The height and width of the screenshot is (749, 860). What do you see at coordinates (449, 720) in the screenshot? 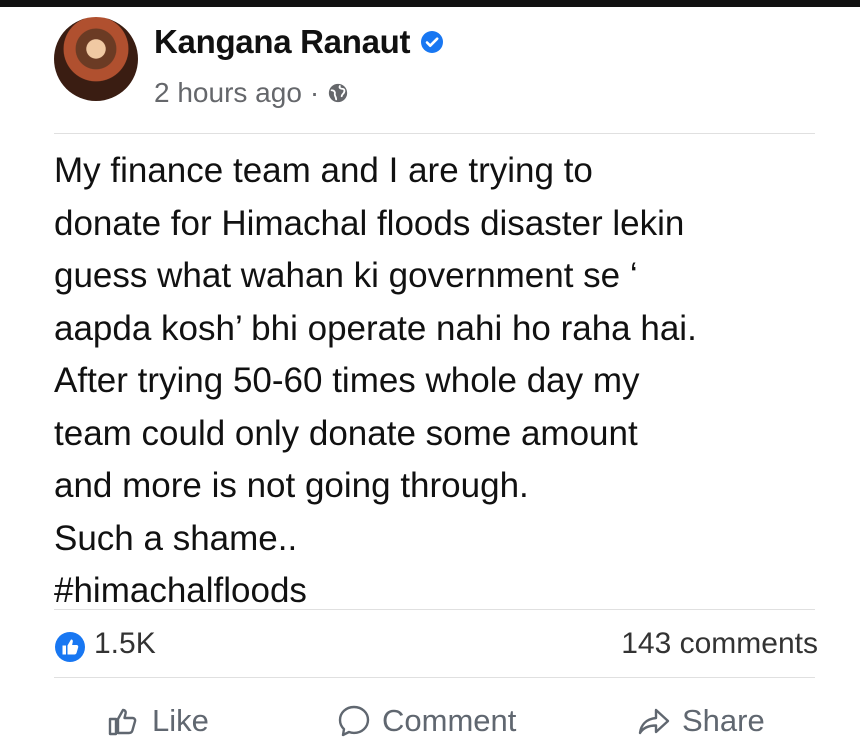
I see `comment-label: Comment` at bounding box center [449, 720].